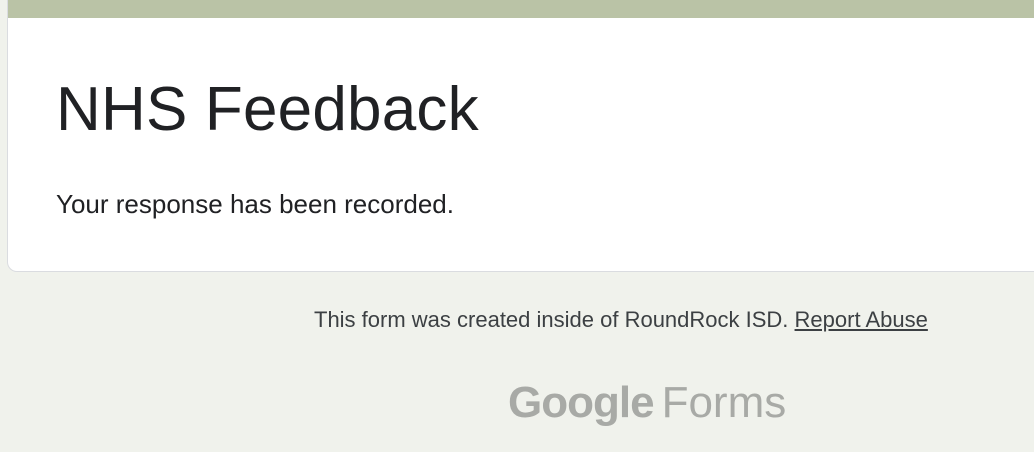 This screenshot has width=1034, height=452. I want to click on confirmation-message: Your response has been recorded., so click(255, 204).